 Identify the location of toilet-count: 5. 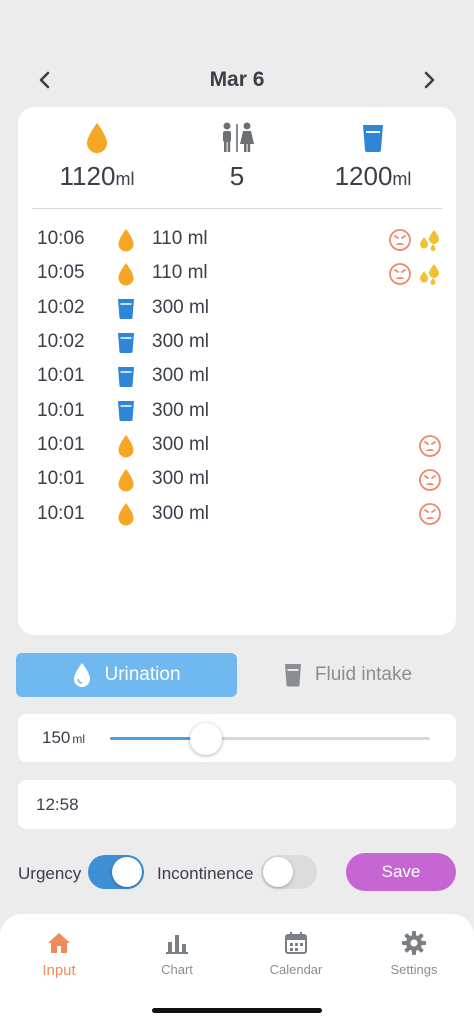
(237, 156).